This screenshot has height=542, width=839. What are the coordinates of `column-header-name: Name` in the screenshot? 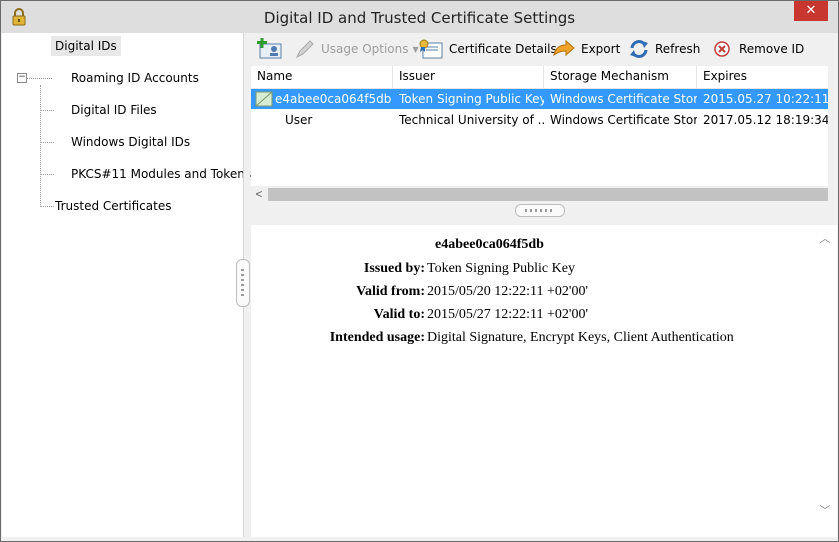 It's located at (322, 77).